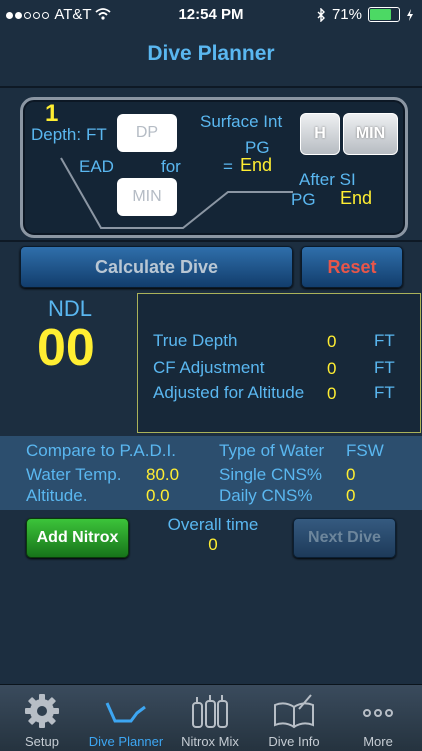  What do you see at coordinates (211, 53) in the screenshot?
I see `page-title: Dive Planner` at bounding box center [211, 53].